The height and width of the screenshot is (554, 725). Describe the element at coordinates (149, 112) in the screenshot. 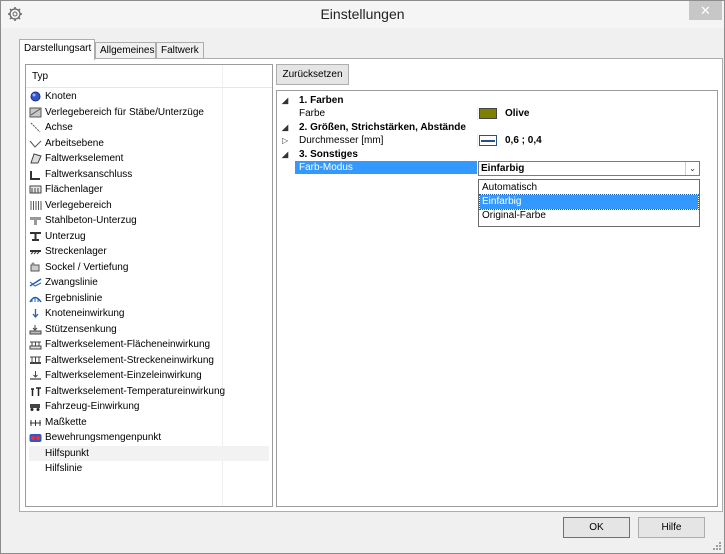

I see `list-item: Verlegebereich für Stäbe/Unterzüge` at that location.